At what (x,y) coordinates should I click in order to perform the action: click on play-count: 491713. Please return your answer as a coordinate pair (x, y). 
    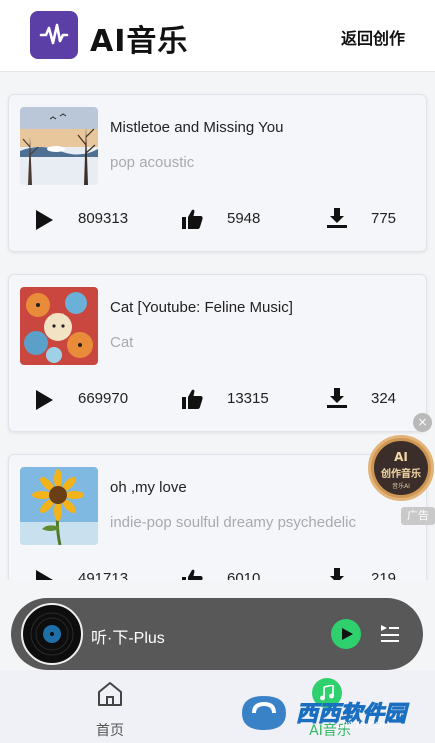
    Looking at the image, I should click on (103, 575).